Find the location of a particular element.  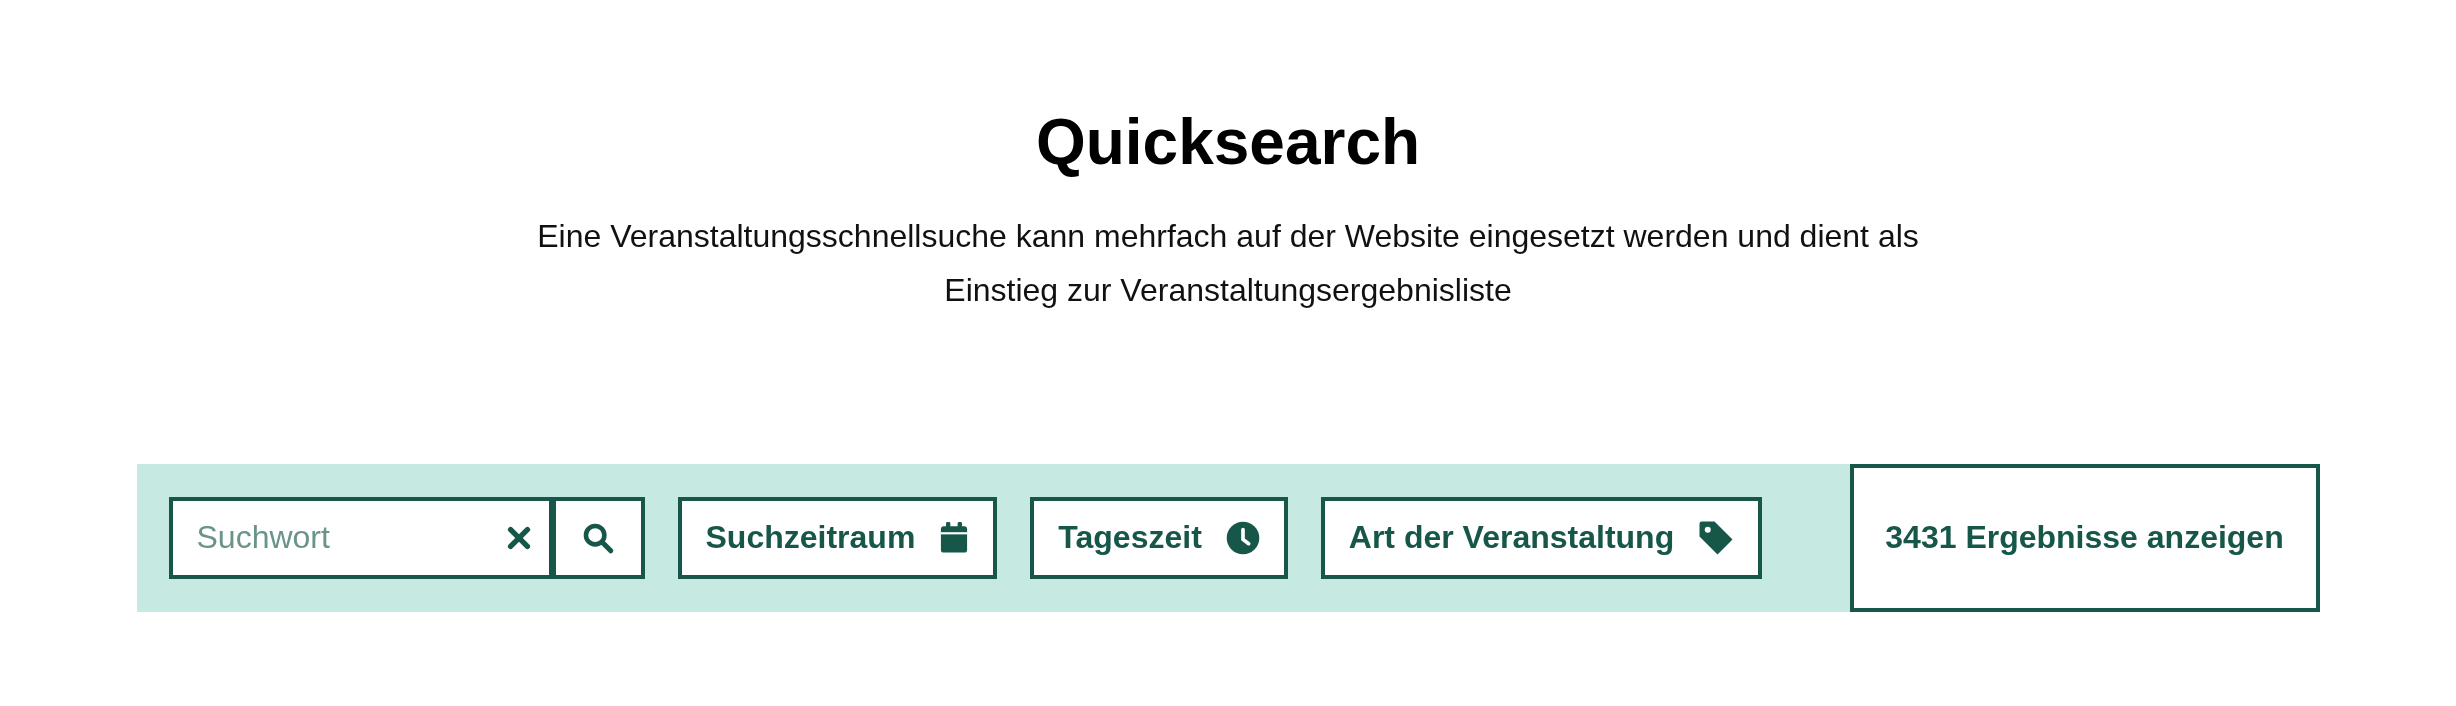

search-field: Suchwort is located at coordinates (360, 537).